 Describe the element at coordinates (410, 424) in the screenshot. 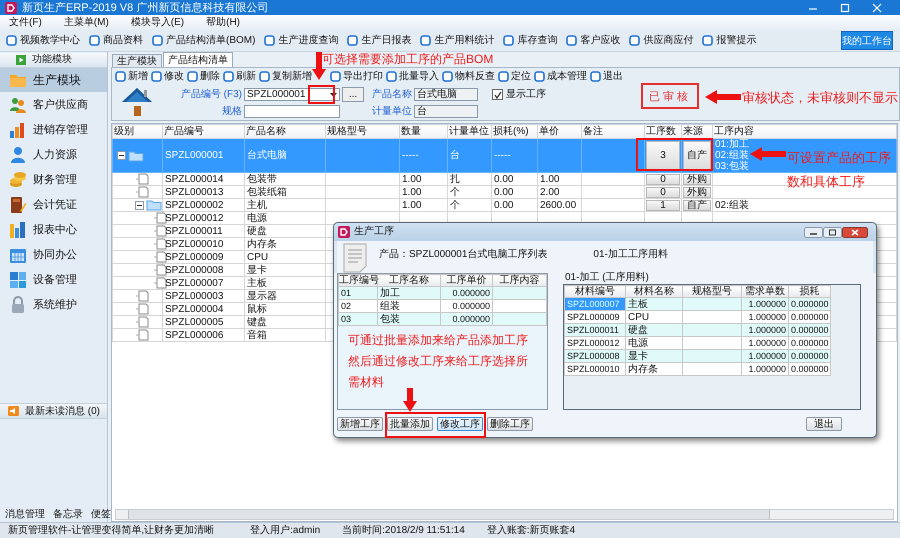

I see `dialog-button: 批量添加` at that location.